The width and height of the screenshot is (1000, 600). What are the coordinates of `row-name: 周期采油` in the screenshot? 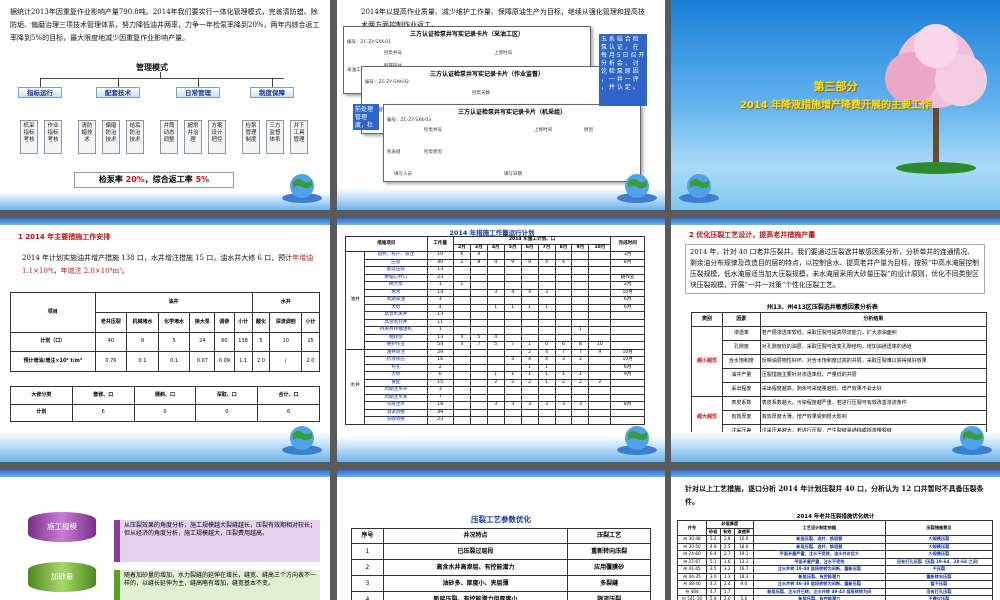 It's located at (396, 300).